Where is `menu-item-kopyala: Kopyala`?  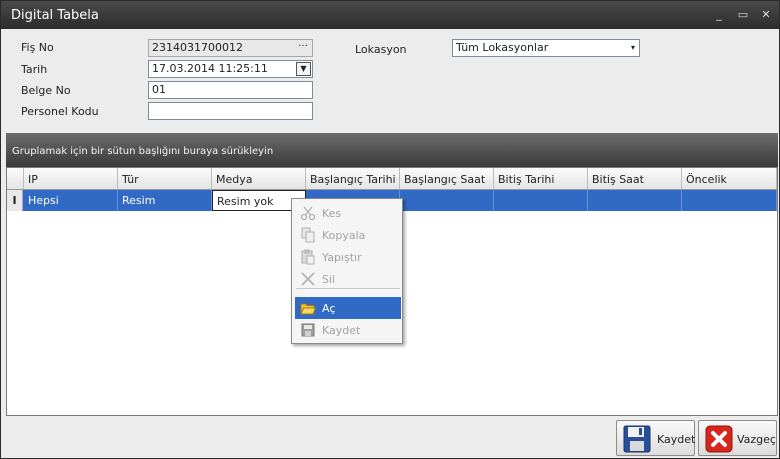 menu-item-kopyala: Kopyala is located at coordinates (348, 235).